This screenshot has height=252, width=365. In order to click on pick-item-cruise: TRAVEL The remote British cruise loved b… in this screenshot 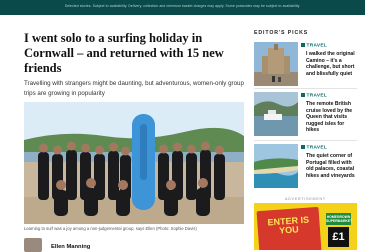, I will do `click(305, 116)`.